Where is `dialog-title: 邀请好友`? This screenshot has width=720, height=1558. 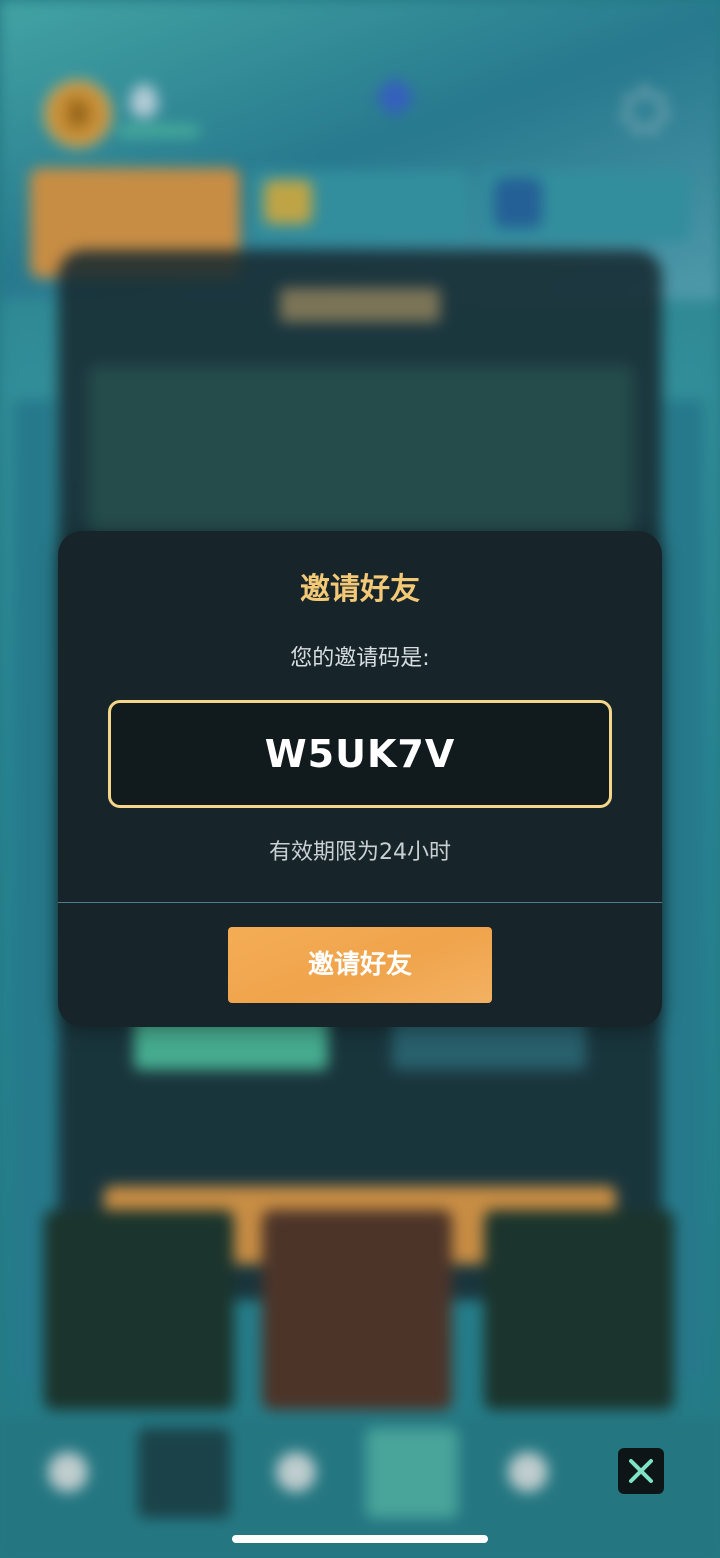
dialog-title: 邀请好友 is located at coordinates (360, 589).